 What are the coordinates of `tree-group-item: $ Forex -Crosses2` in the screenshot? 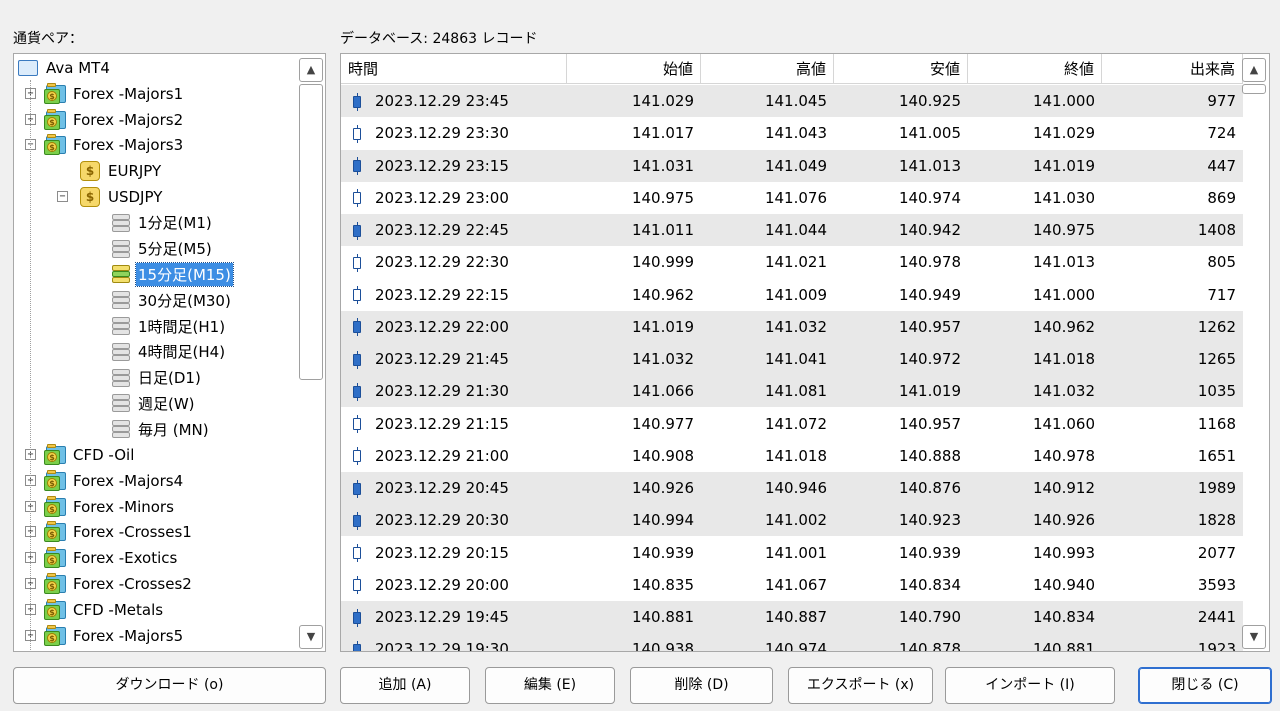 It's located at (119, 584).